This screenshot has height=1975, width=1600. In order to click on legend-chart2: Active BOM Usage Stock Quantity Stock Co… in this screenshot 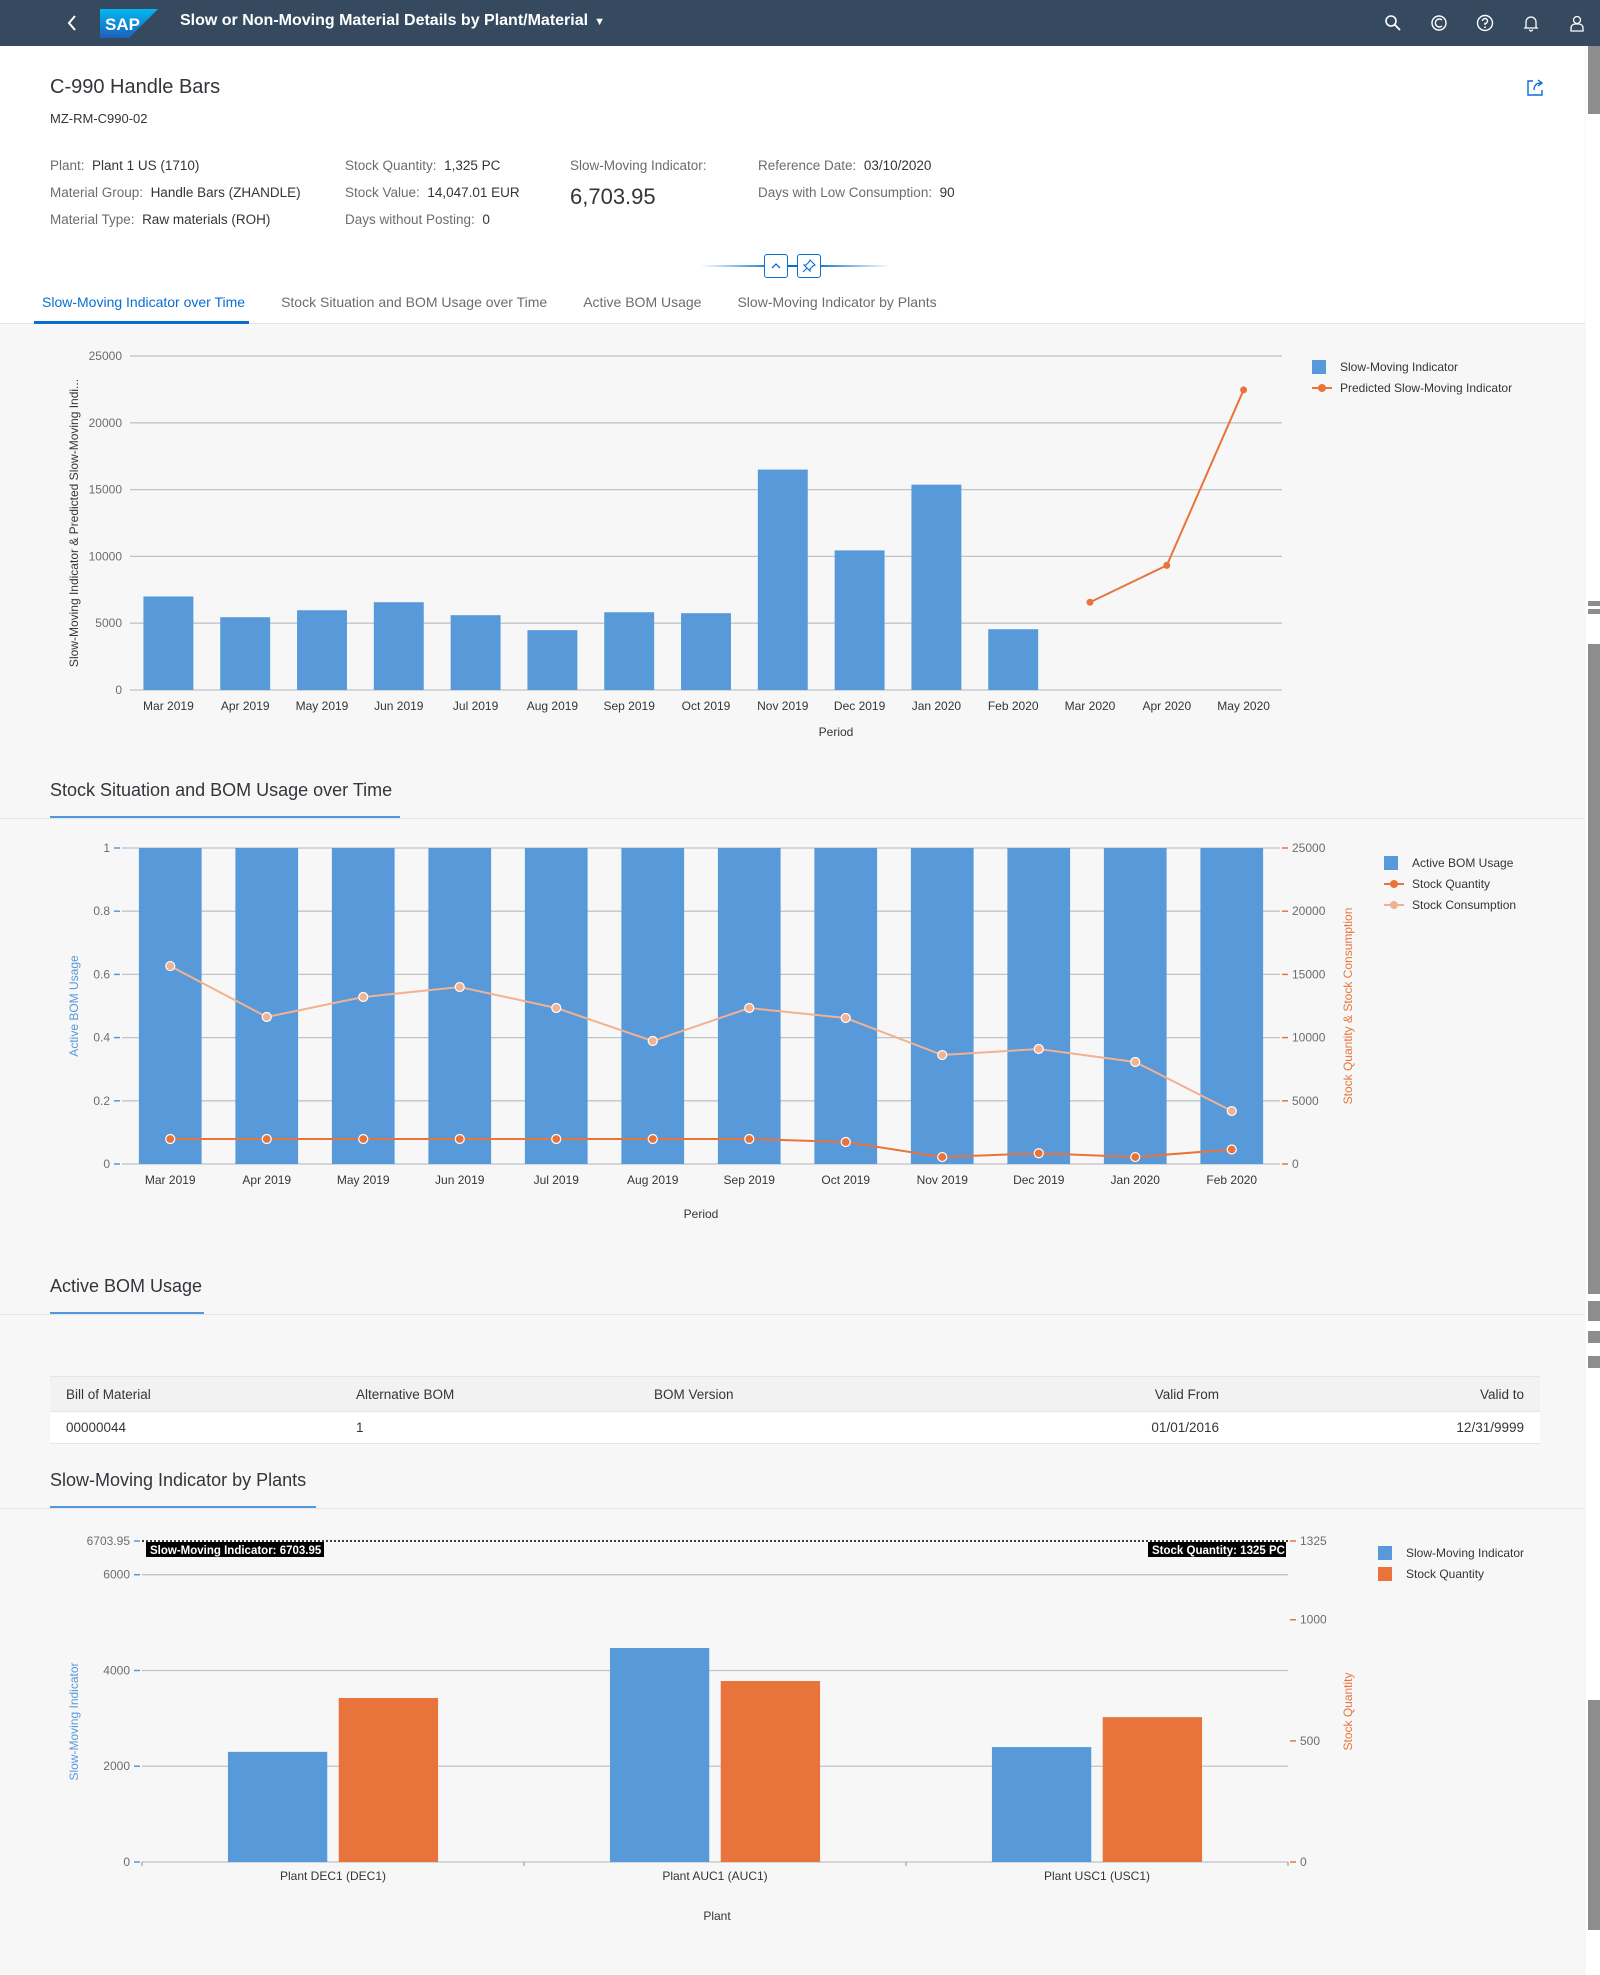, I will do `click(1450, 883)`.